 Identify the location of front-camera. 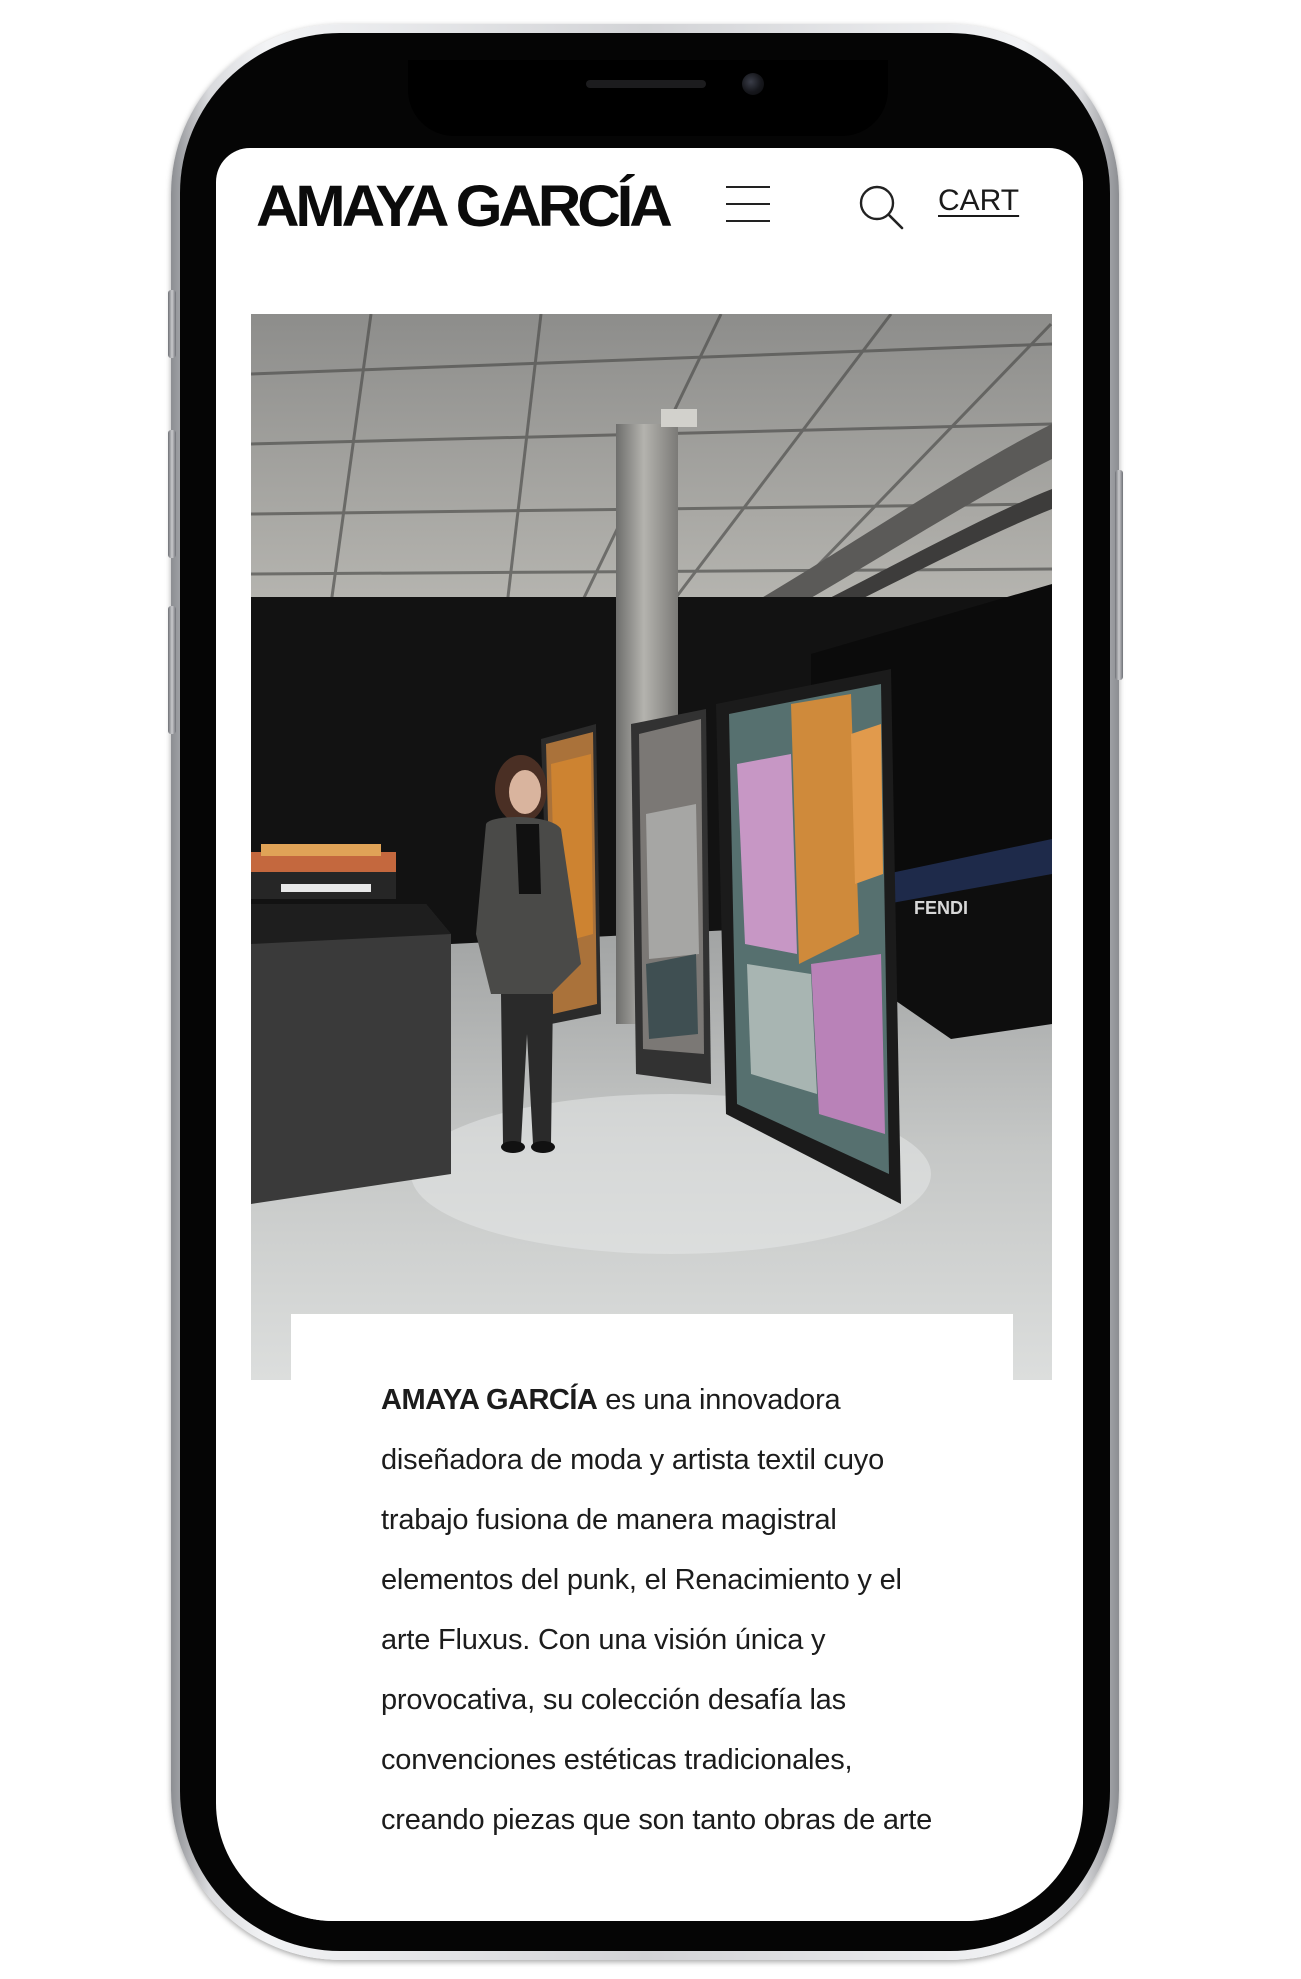
(753, 84).